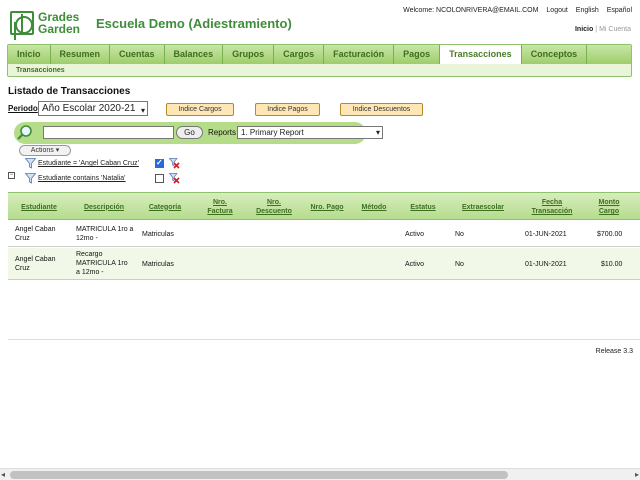 The height and width of the screenshot is (480, 640). I want to click on col-descripcion: Descripción, so click(104, 207).